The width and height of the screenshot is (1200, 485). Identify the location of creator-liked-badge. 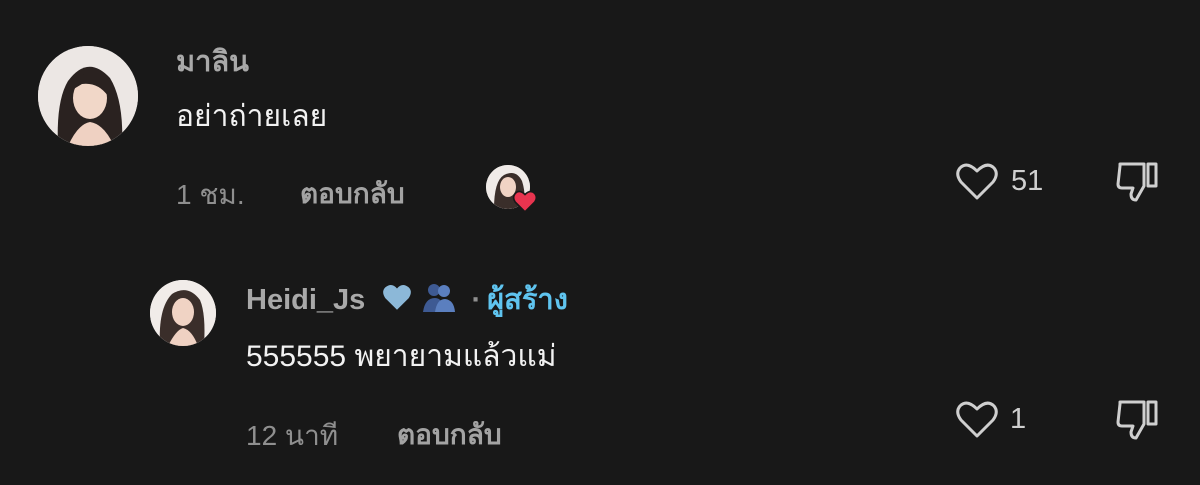
(513, 190).